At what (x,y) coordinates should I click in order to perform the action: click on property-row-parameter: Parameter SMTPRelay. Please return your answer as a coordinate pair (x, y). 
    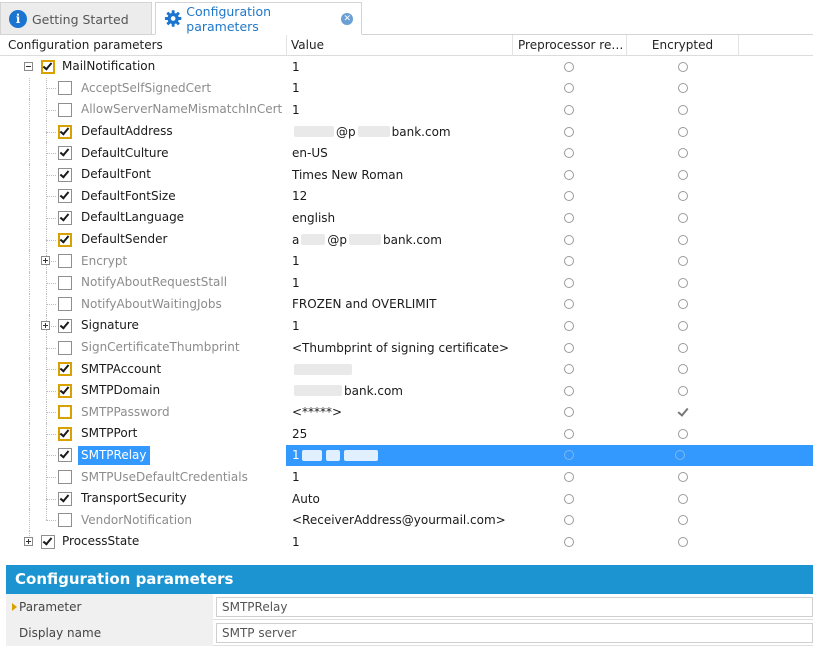
    Looking at the image, I should click on (409, 607).